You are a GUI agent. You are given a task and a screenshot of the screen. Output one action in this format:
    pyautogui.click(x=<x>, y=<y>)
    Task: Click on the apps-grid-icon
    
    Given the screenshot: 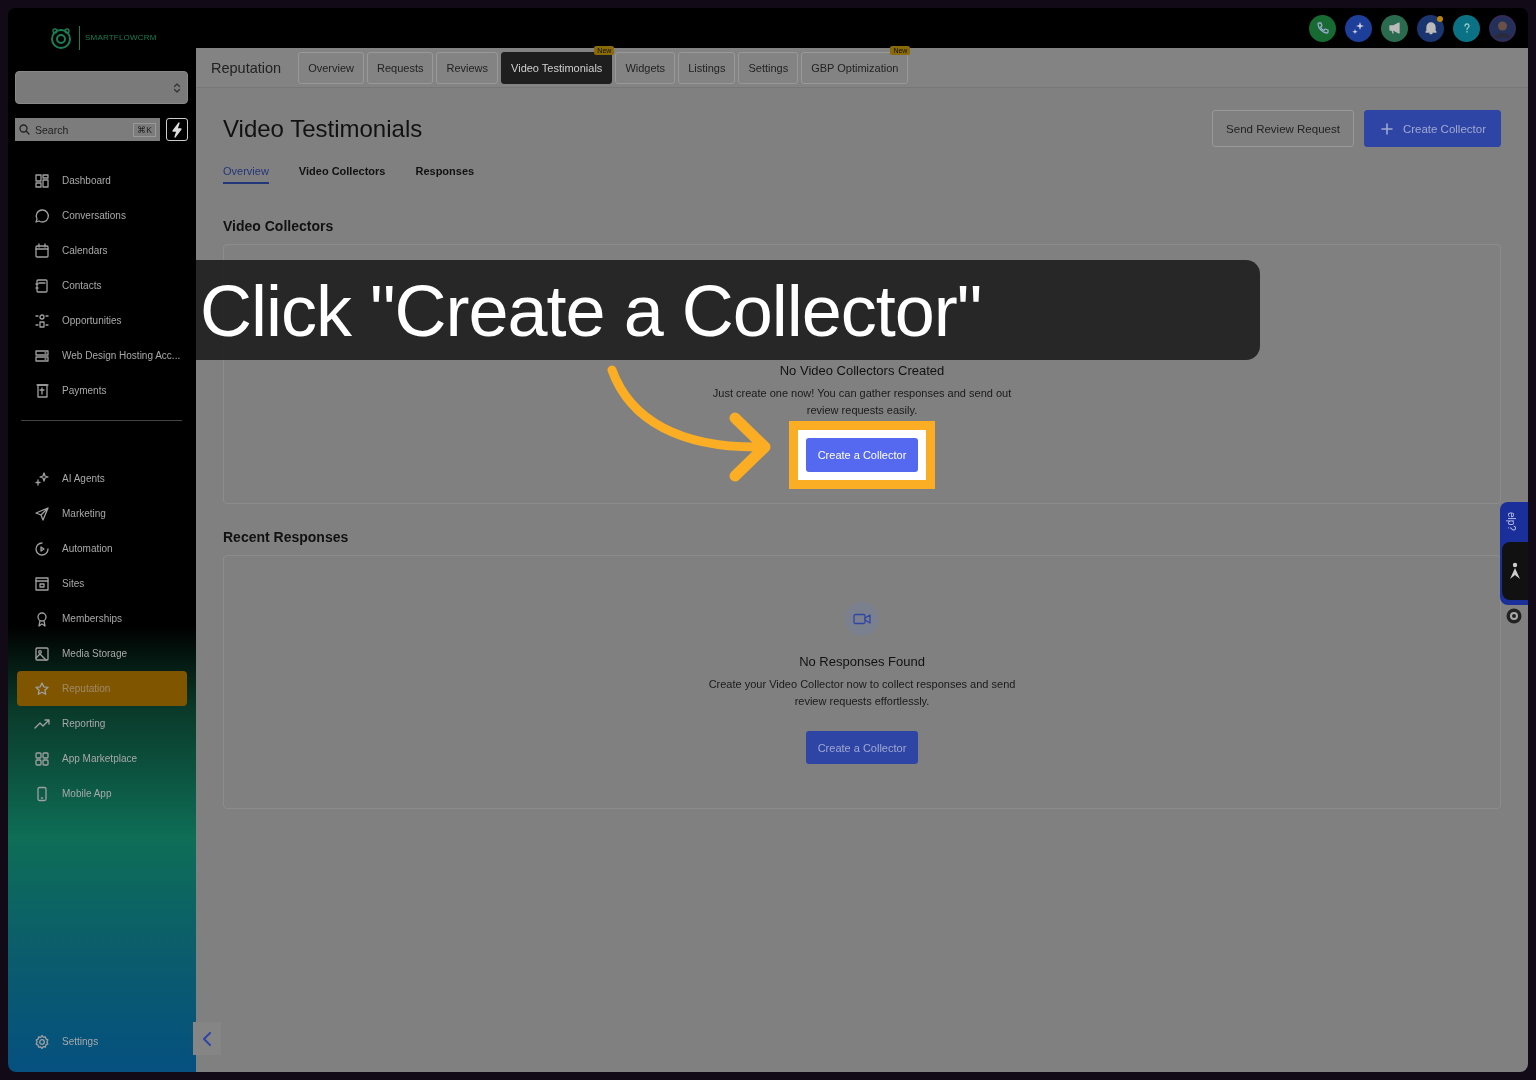 What is the action you would take?
    pyautogui.click(x=42, y=758)
    